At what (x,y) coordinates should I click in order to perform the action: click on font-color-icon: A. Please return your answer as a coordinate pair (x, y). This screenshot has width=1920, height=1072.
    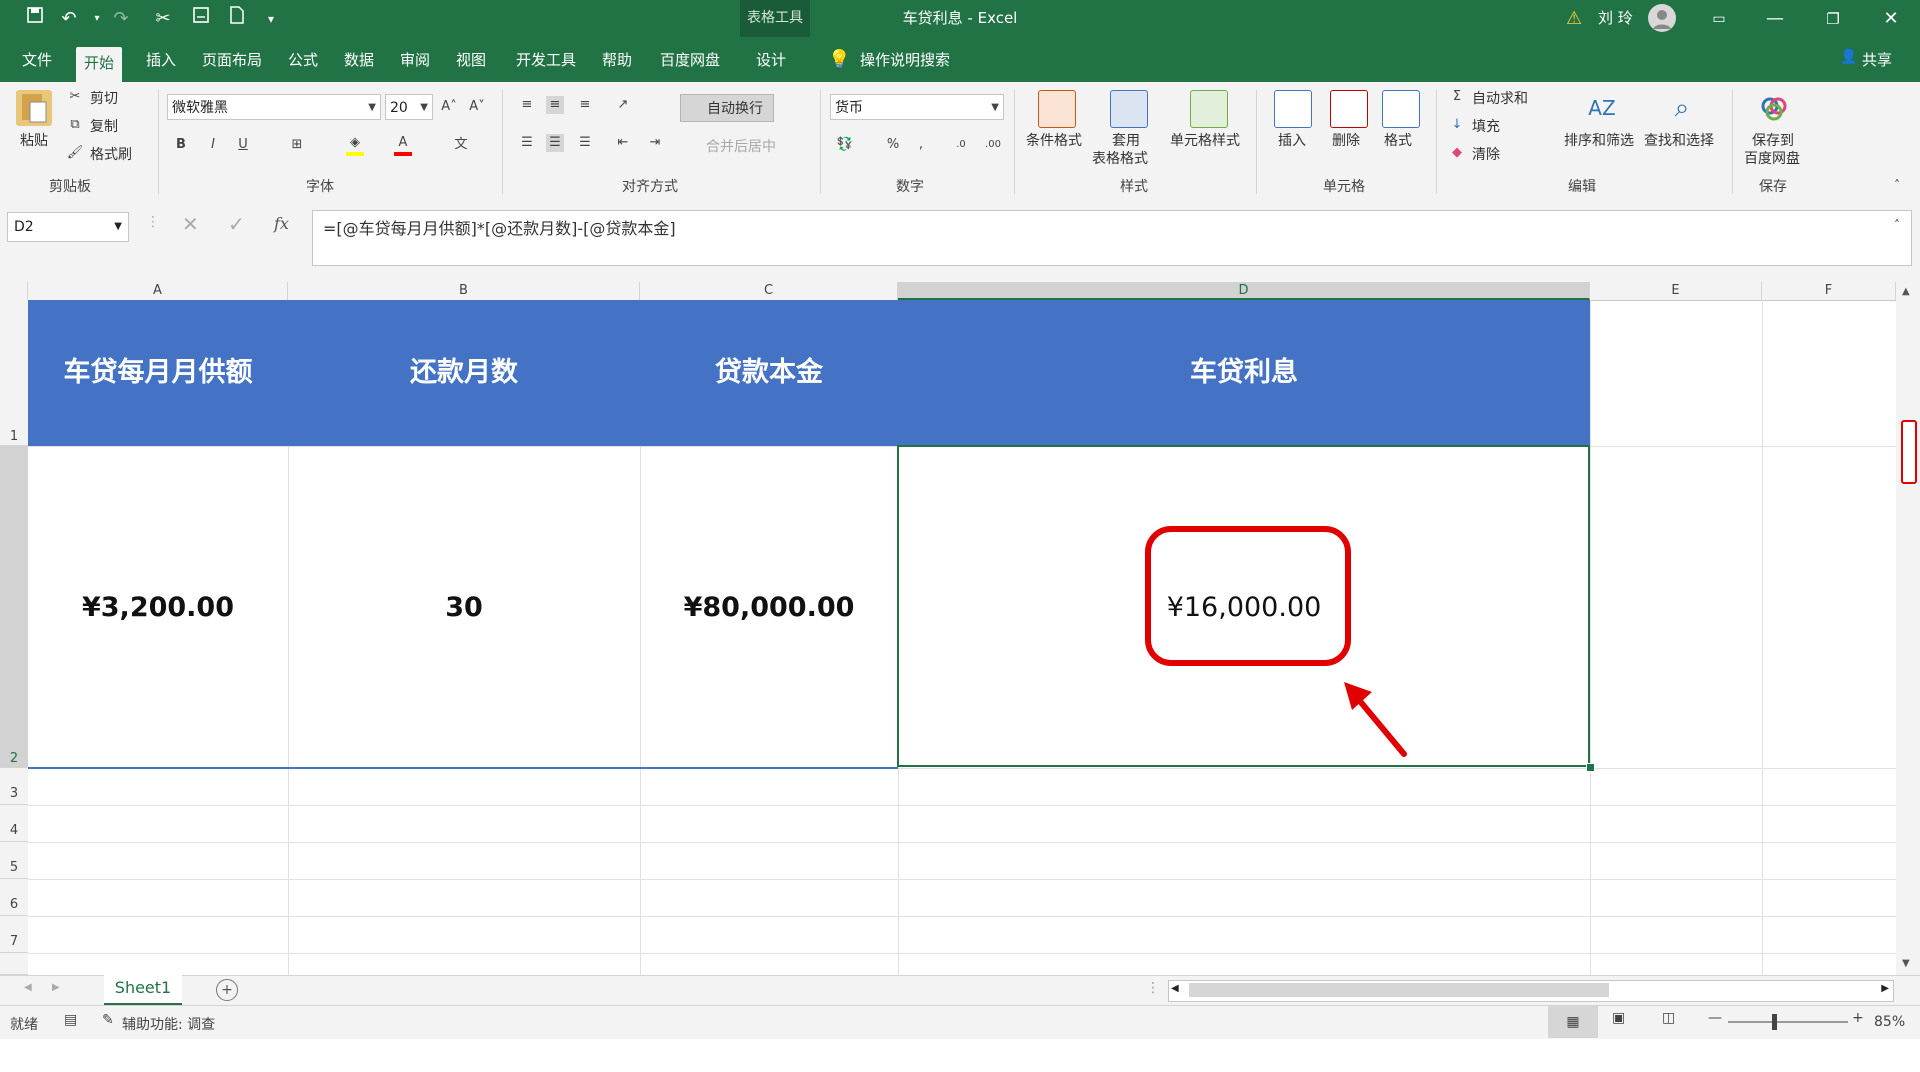
    Looking at the image, I should click on (403, 145).